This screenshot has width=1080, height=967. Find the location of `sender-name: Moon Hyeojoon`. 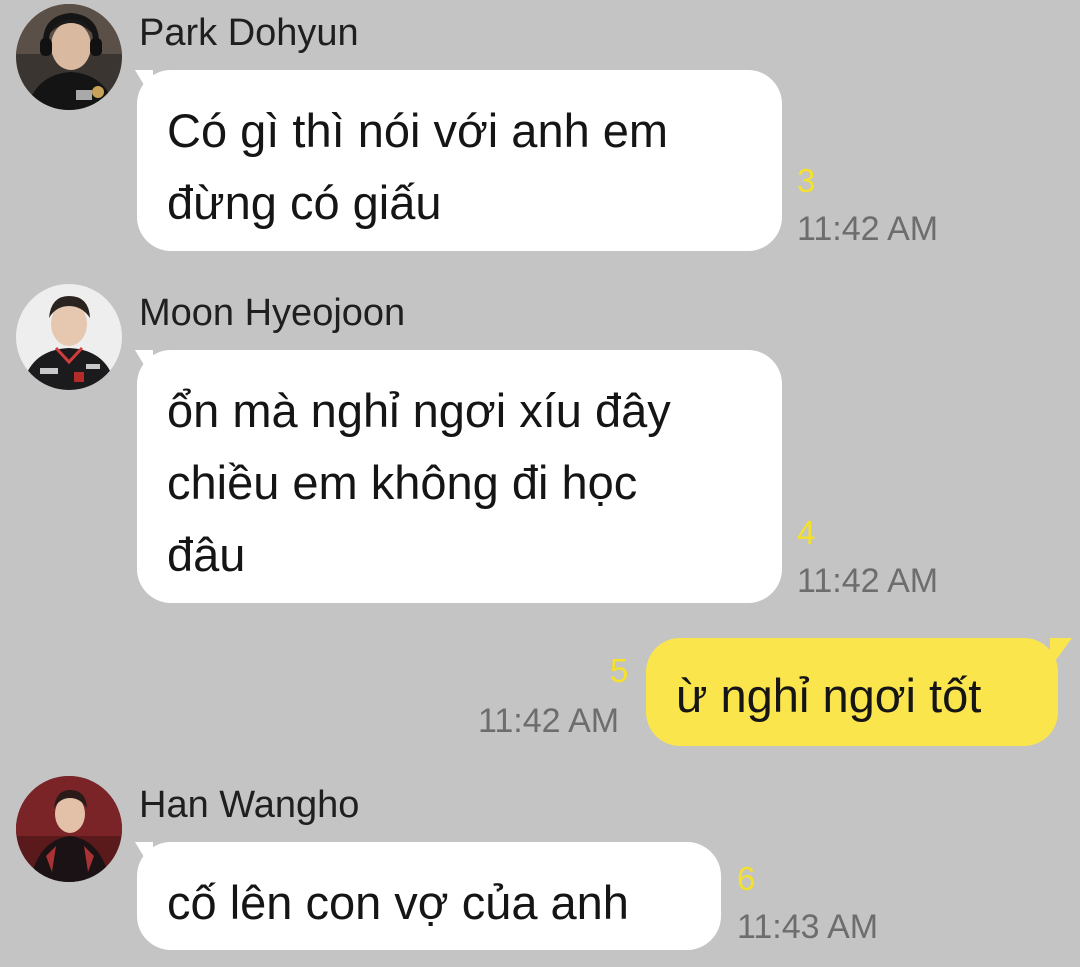

sender-name: Moon Hyeojoon is located at coordinates (272, 313).